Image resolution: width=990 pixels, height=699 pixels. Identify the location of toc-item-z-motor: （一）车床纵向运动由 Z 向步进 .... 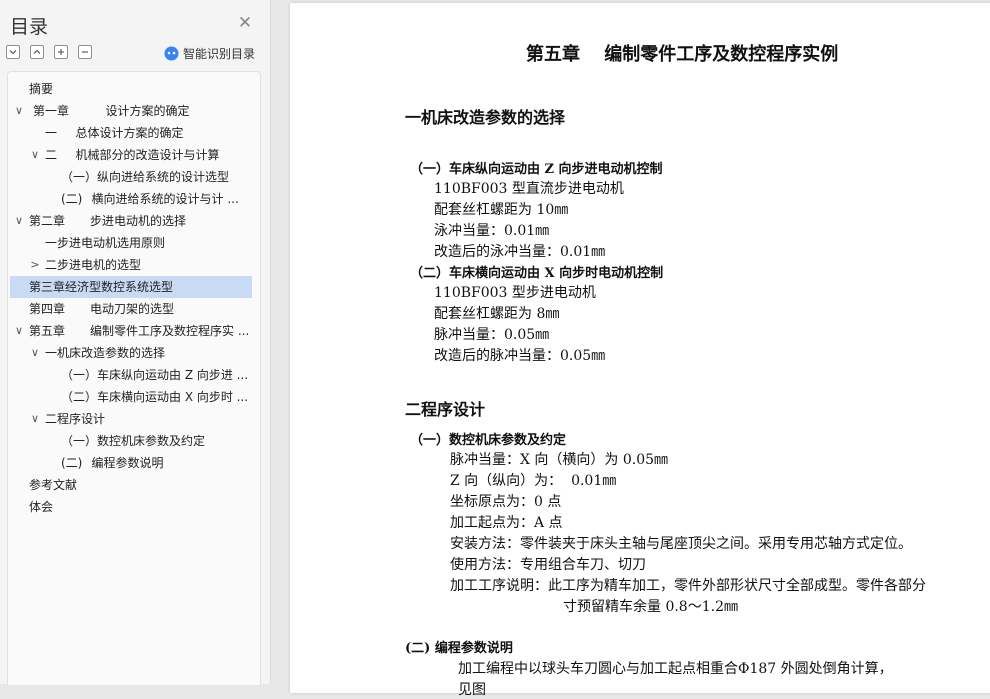
(131, 375).